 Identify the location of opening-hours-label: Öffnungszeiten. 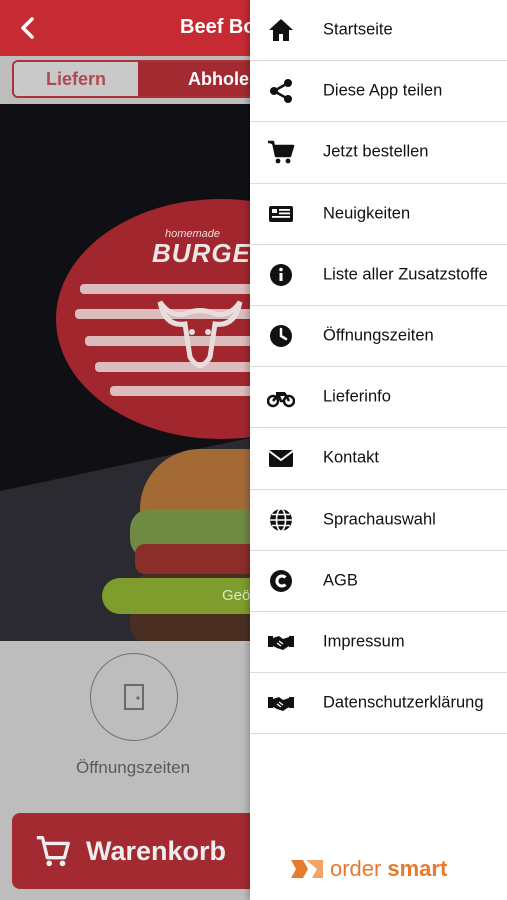
(133, 767).